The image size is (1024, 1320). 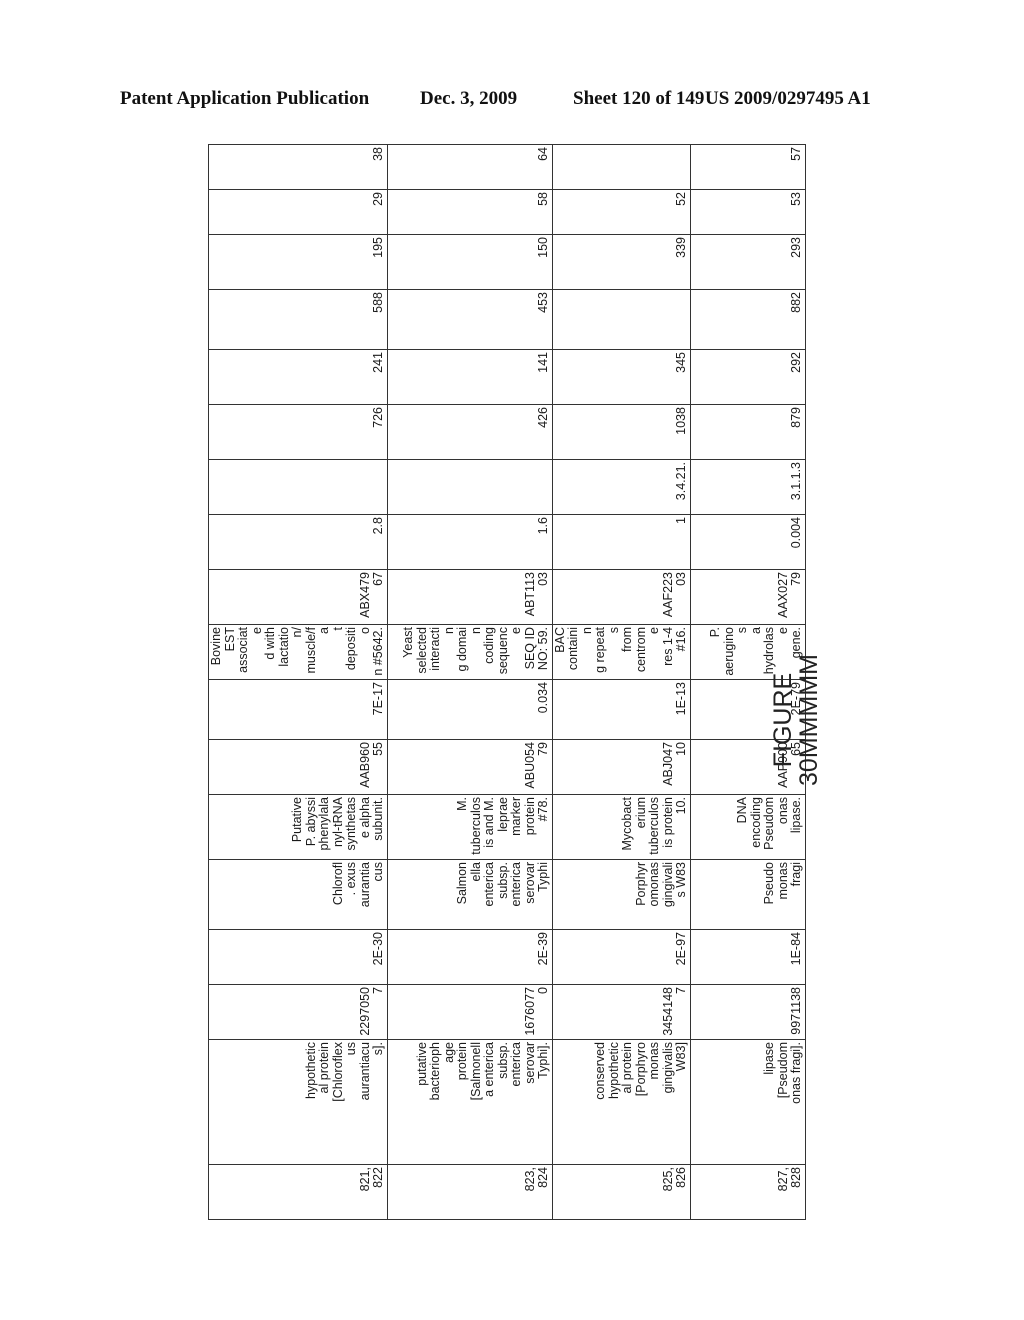 What do you see at coordinates (621, 377) in the screenshot?
I see `cell-value-b: 345` at bounding box center [621, 377].